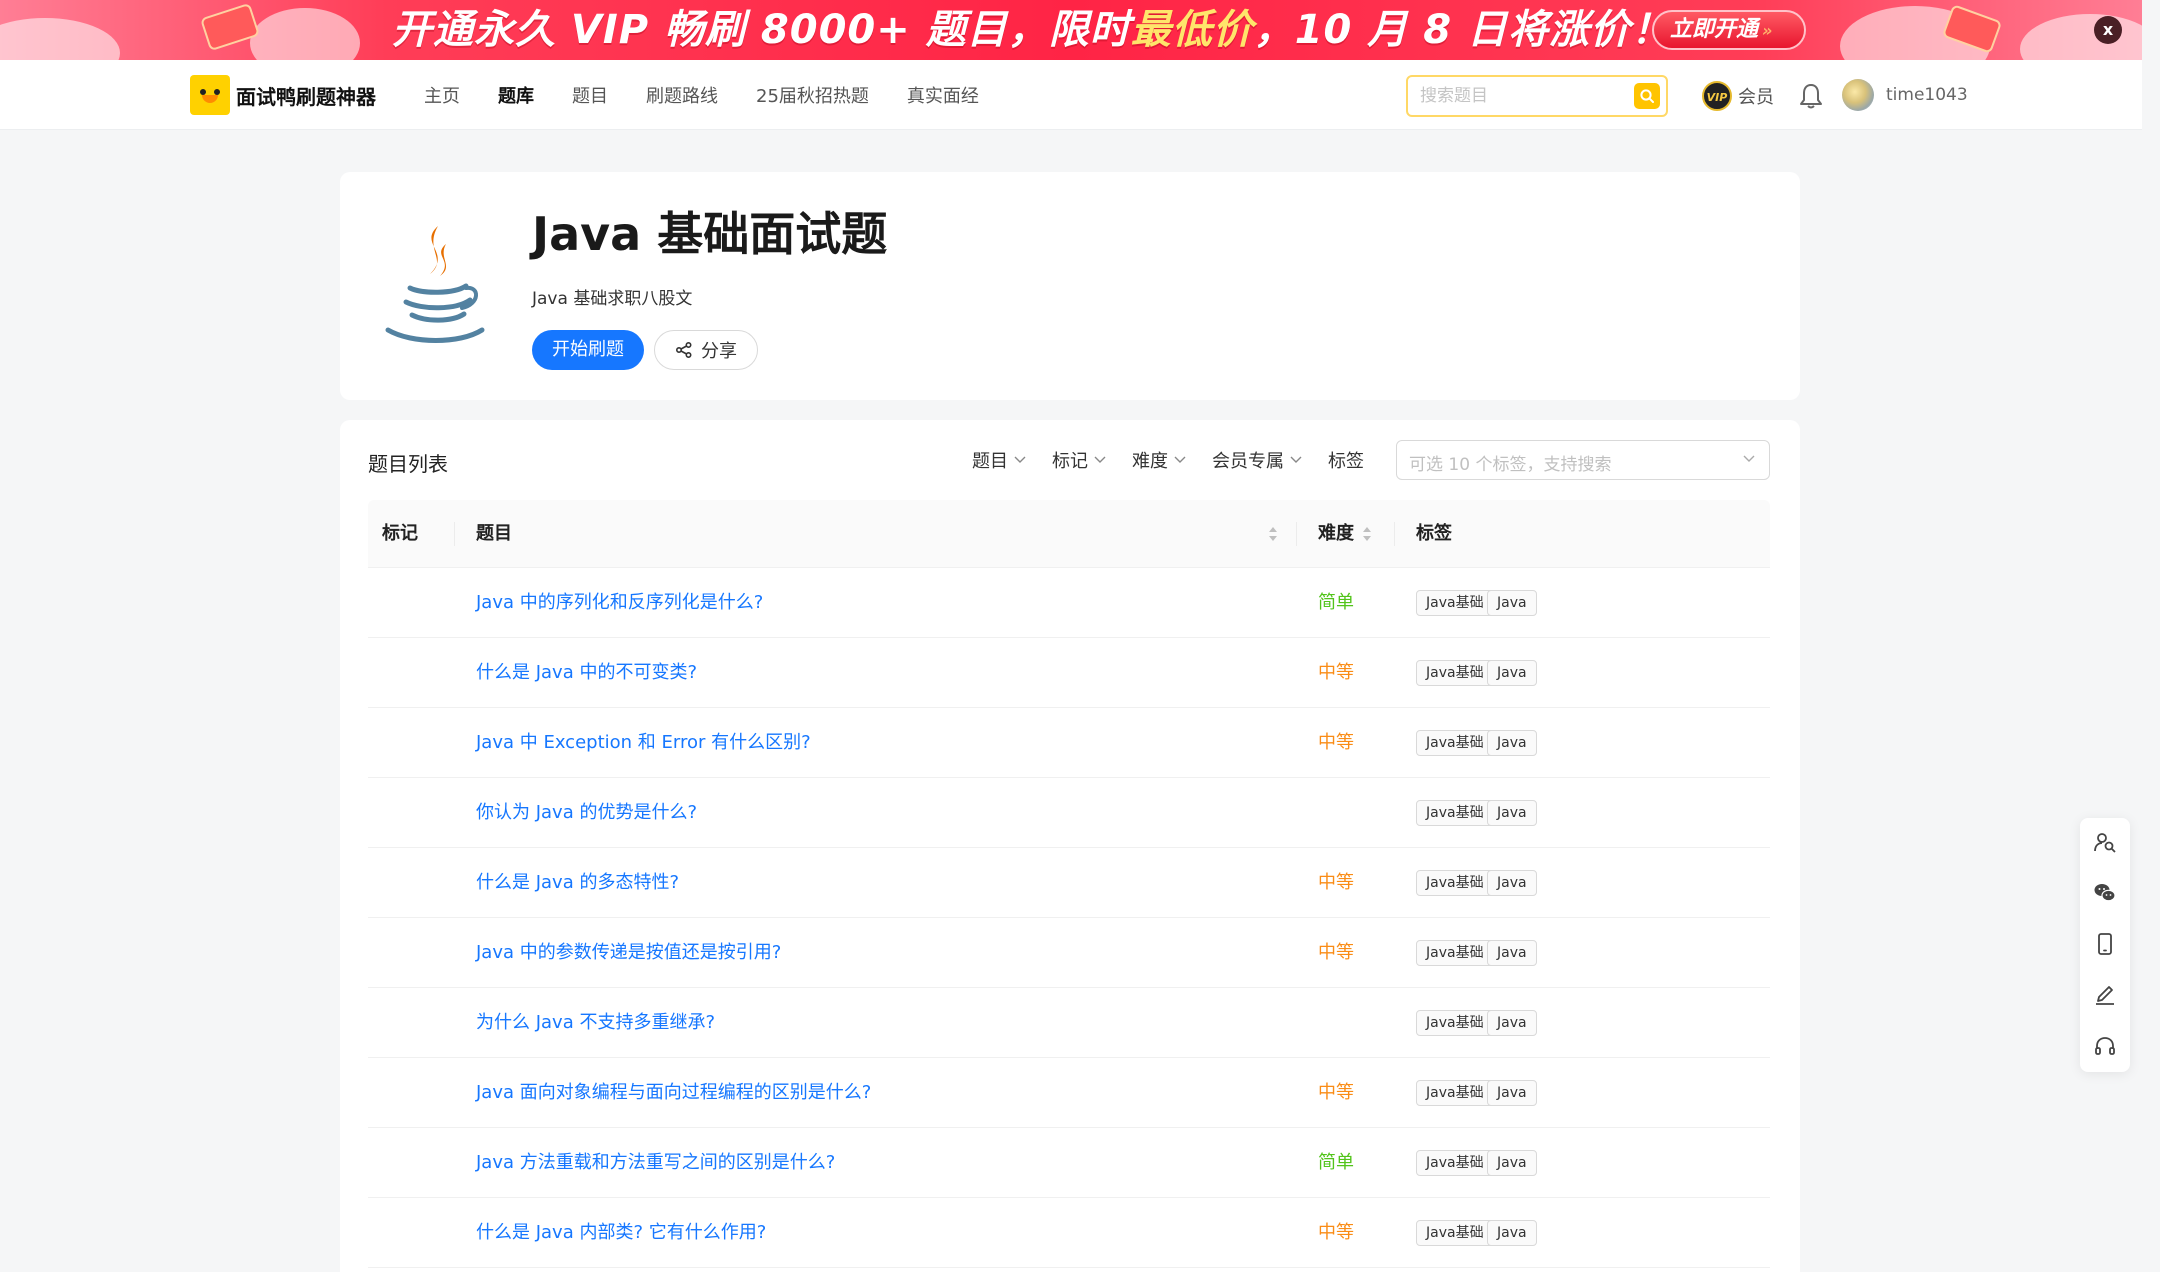 The height and width of the screenshot is (1272, 2160). Describe the element at coordinates (577, 883) in the screenshot. I see `question-link: 什么是 Java 的多态特性?` at that location.